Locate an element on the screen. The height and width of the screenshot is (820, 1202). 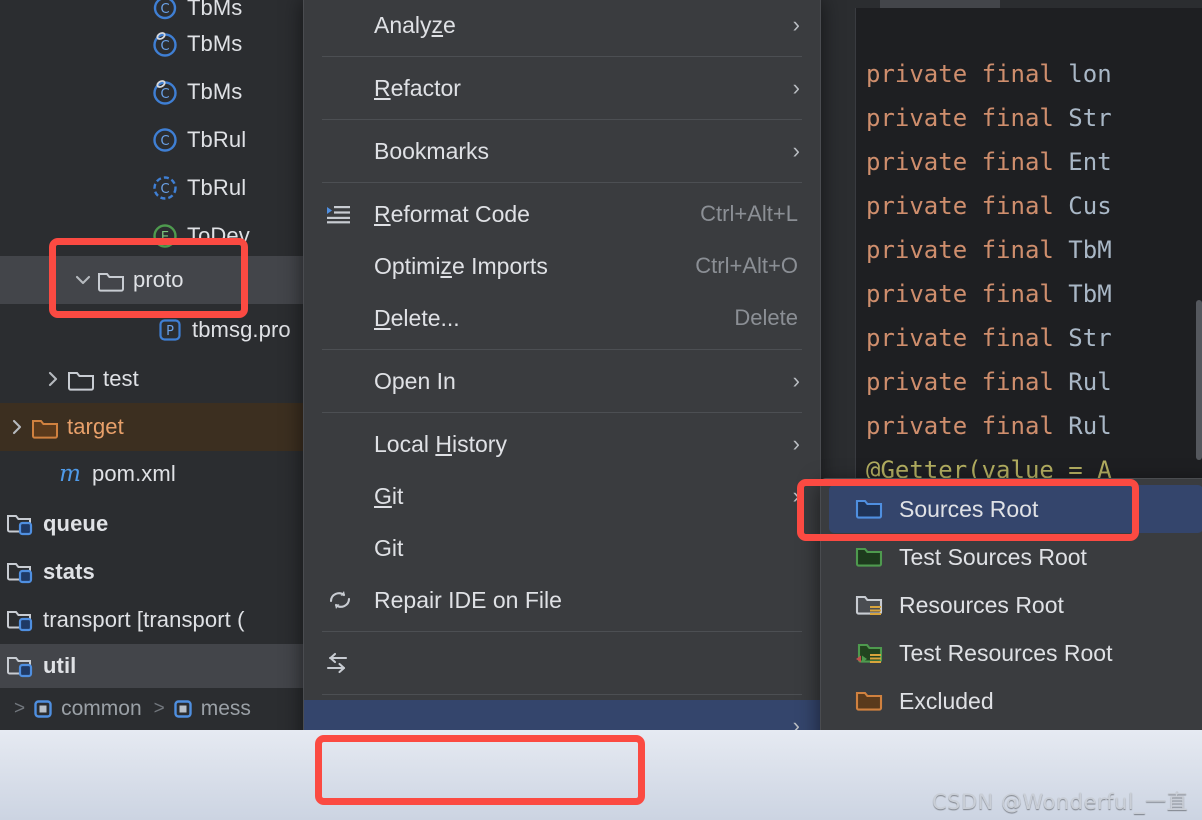
tree-item-tbmsg-proto: P tbmsg.pro is located at coordinates (155, 330).